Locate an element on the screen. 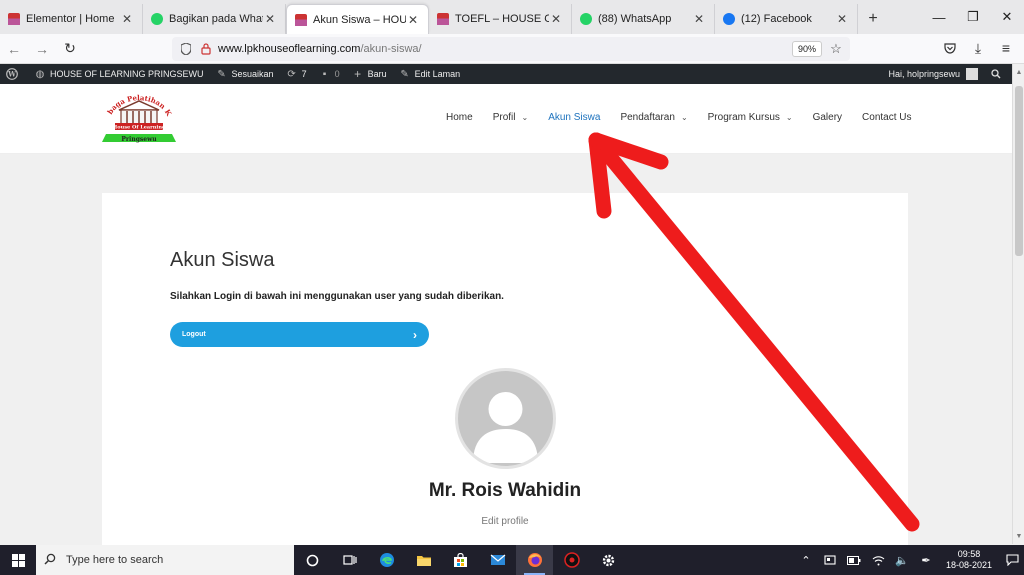 This screenshot has width=1024, height=575. wp-edit-page: ✎ Edit Laman is located at coordinates (430, 74).